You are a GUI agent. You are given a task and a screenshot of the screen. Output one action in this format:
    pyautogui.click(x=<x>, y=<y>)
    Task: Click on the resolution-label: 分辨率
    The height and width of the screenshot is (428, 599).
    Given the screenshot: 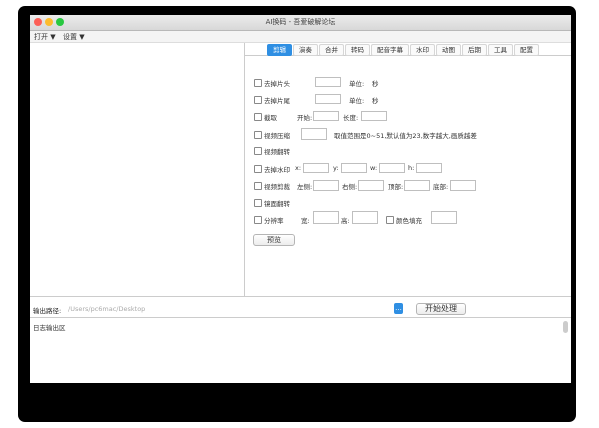 What is the action you would take?
    pyautogui.click(x=274, y=221)
    